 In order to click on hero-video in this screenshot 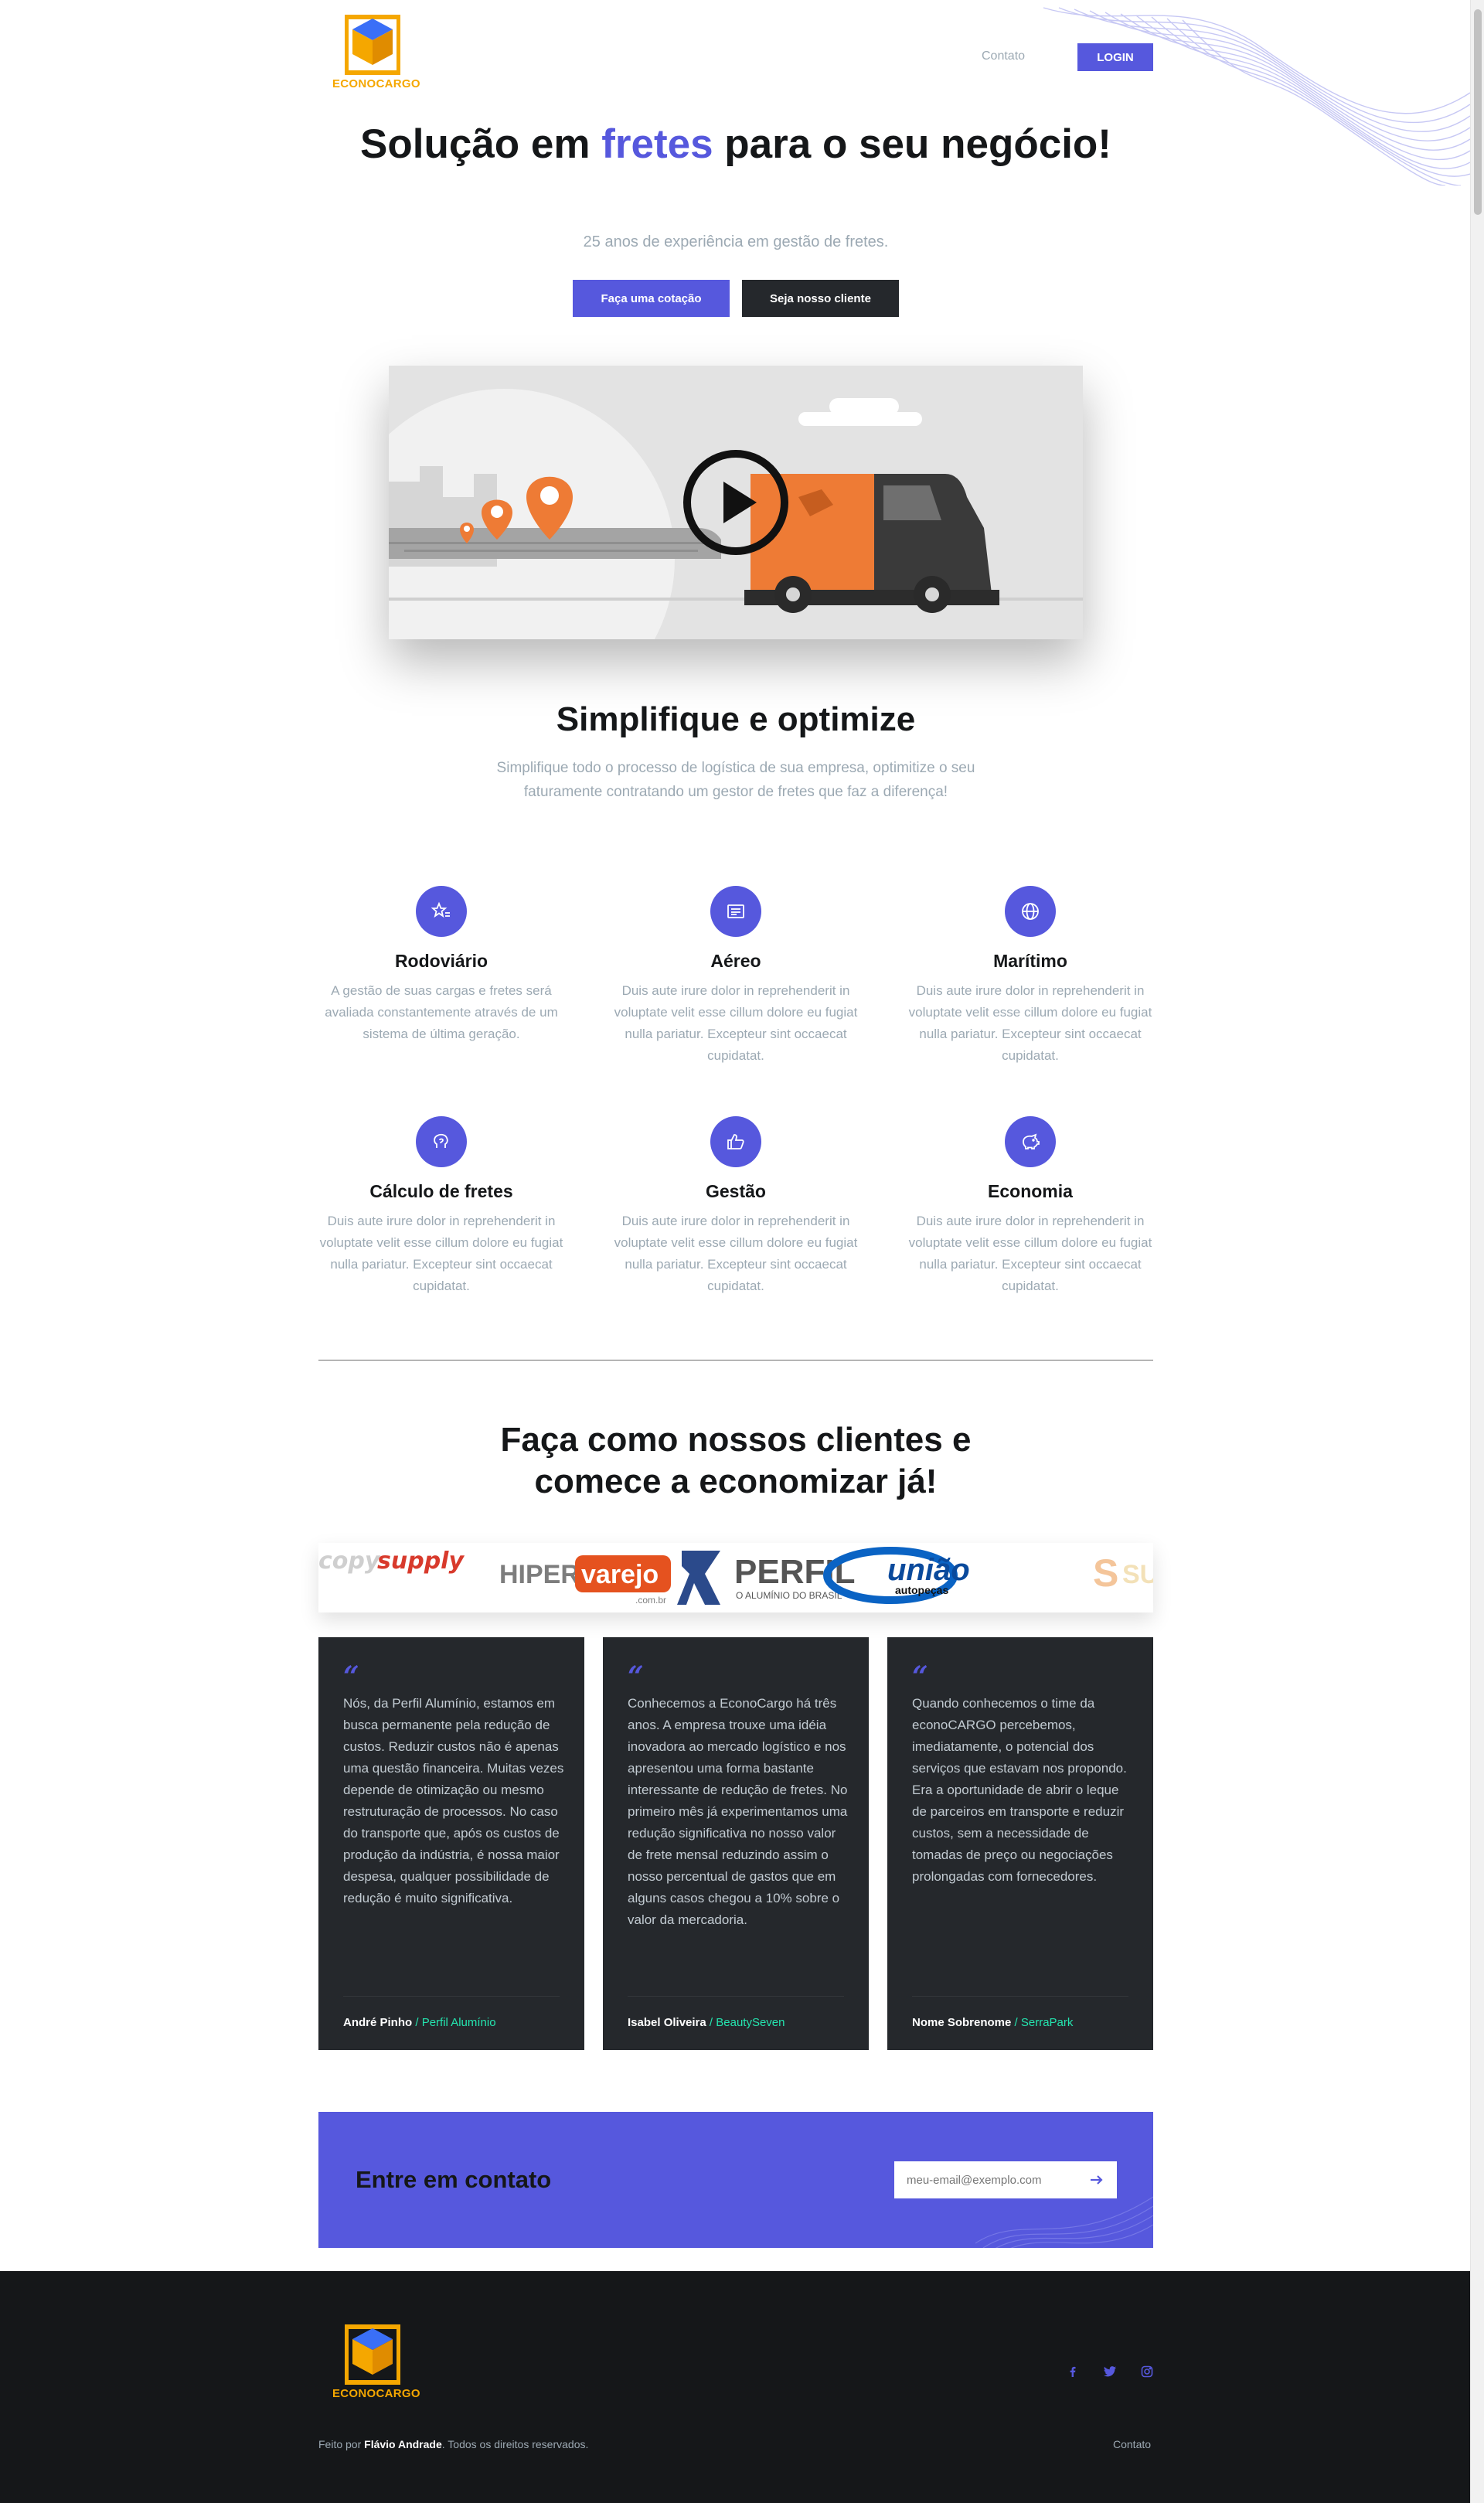, I will do `click(736, 502)`.